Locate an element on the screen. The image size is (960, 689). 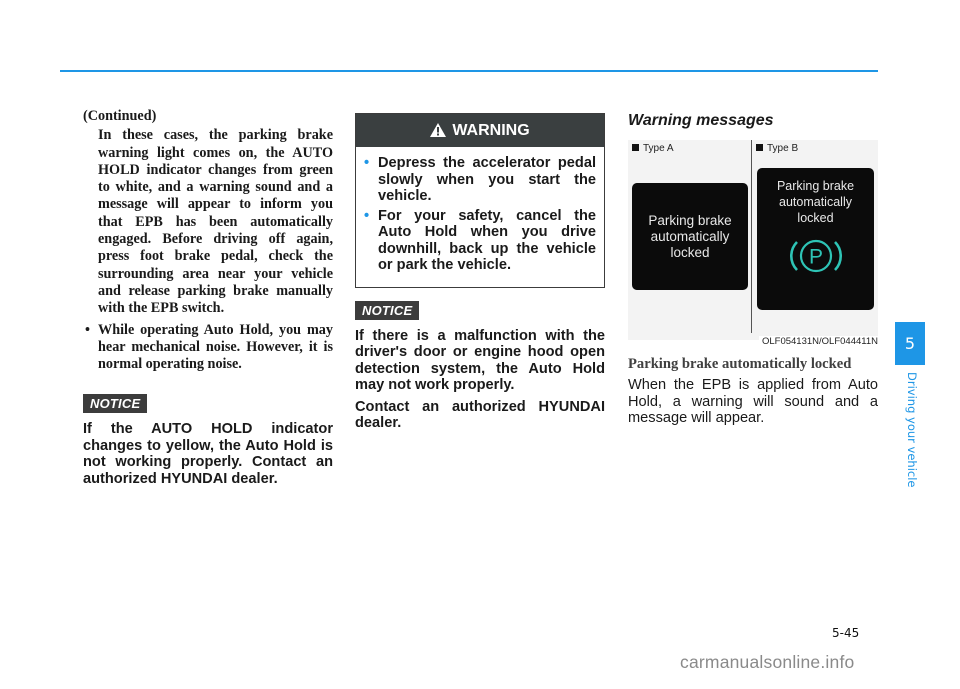
page-number: 5-45 is located at coordinates (846, 633).